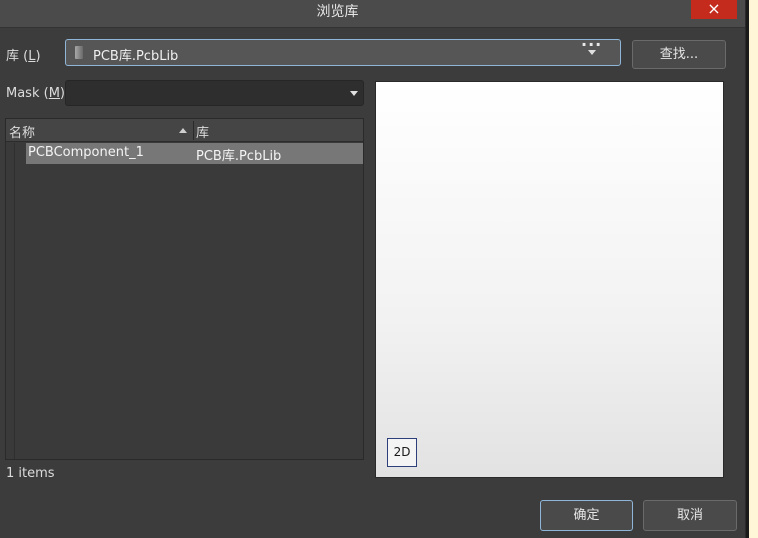 This screenshot has height=538, width=758. Describe the element at coordinates (136, 56) in the screenshot. I see `library-combobox-value: PCB库.PcbLib` at that location.